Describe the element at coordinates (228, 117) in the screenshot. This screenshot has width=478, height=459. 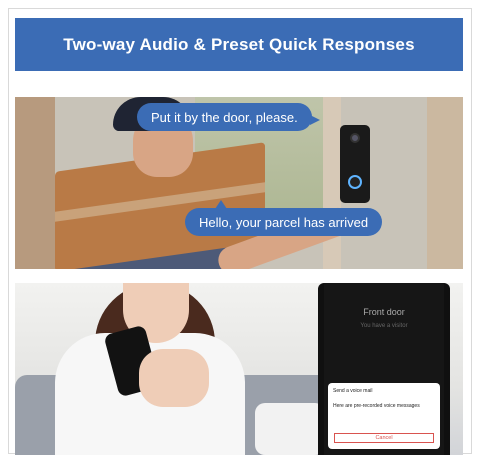
I see `speech-bubble-top: Put it by the door, please.` at that location.